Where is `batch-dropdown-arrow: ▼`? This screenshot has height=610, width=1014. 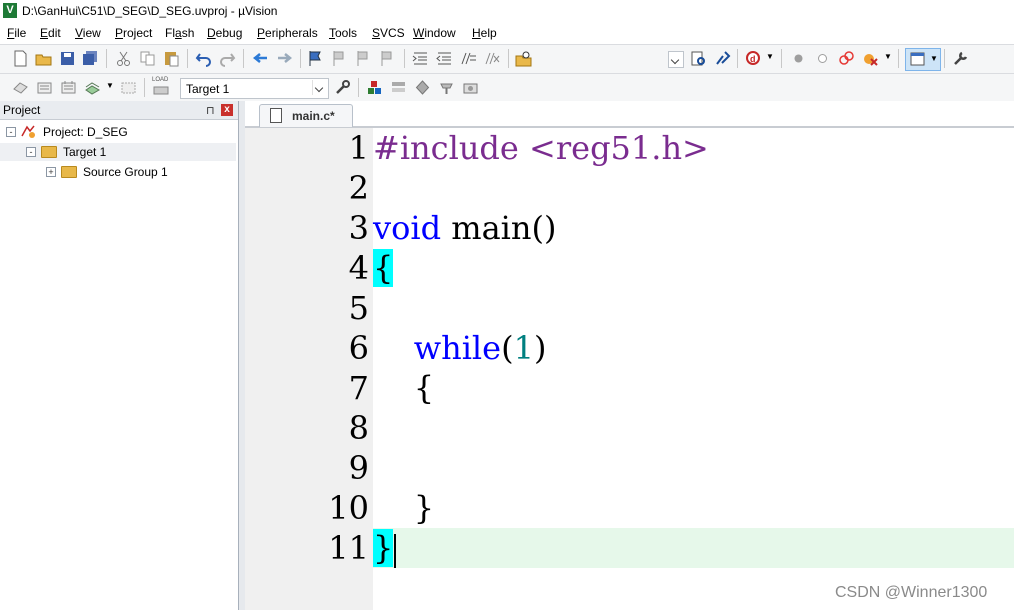 batch-dropdown-arrow: ▼ is located at coordinates (110, 85).